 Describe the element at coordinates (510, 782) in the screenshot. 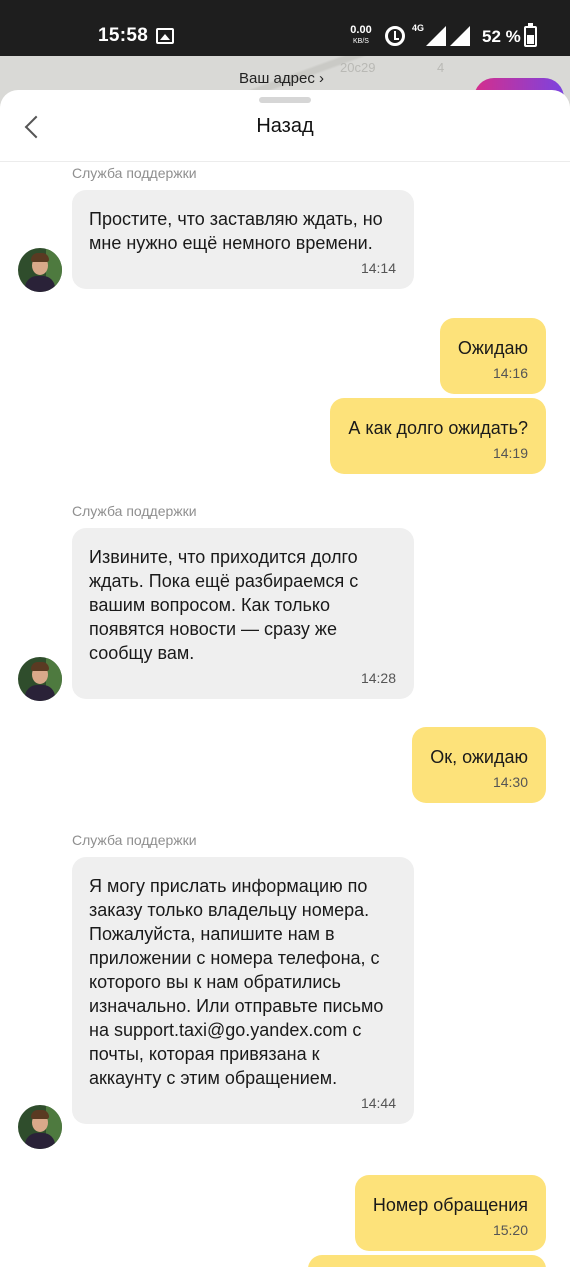

I see `message-time: 14:30` at that location.